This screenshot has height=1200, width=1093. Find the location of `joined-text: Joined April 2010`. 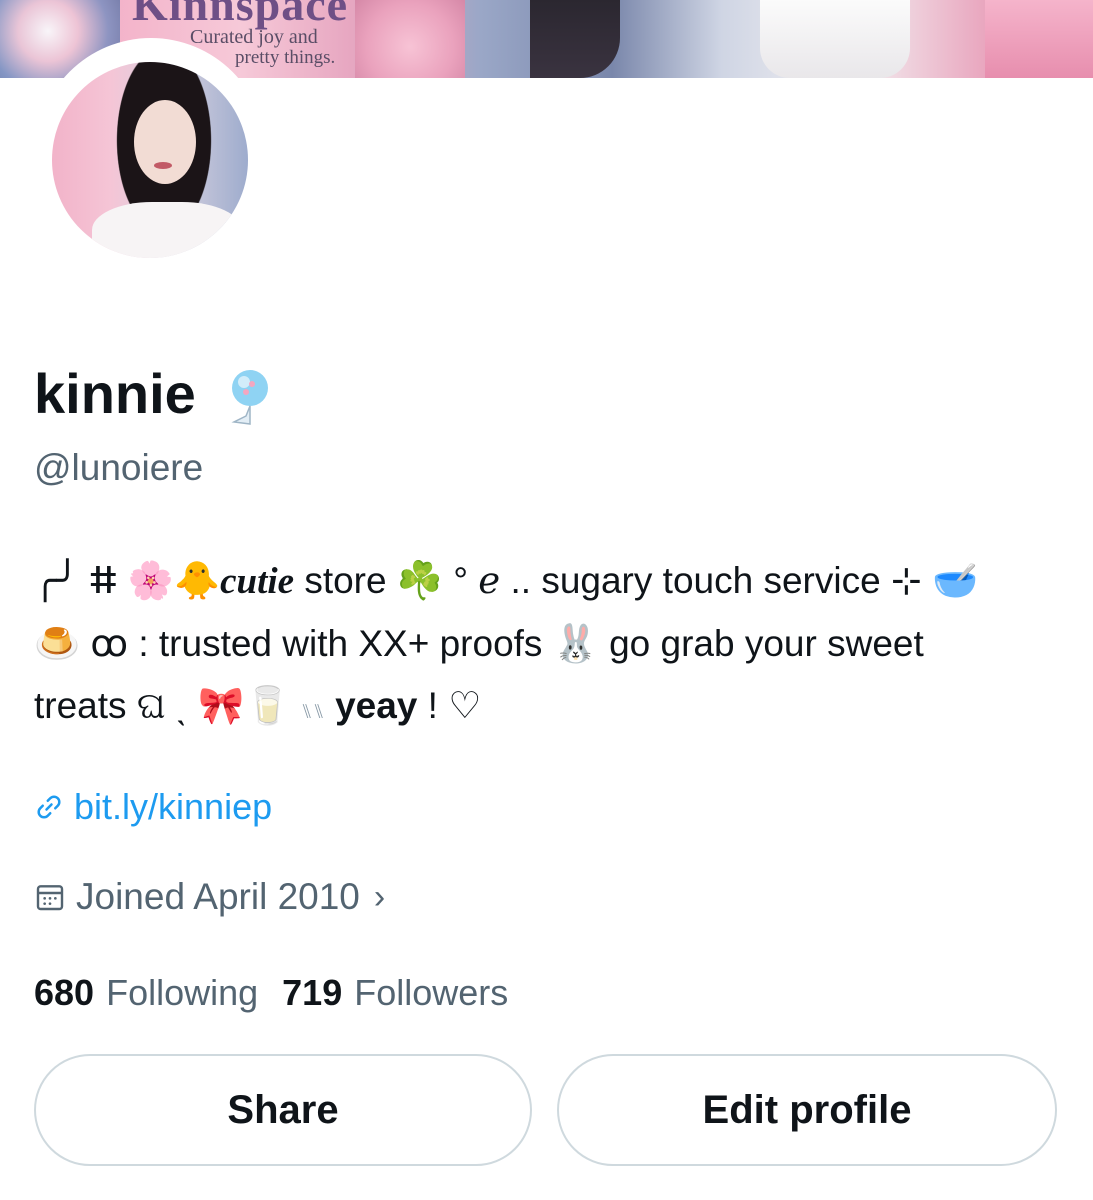

joined-text: Joined April 2010 is located at coordinates (218, 896).